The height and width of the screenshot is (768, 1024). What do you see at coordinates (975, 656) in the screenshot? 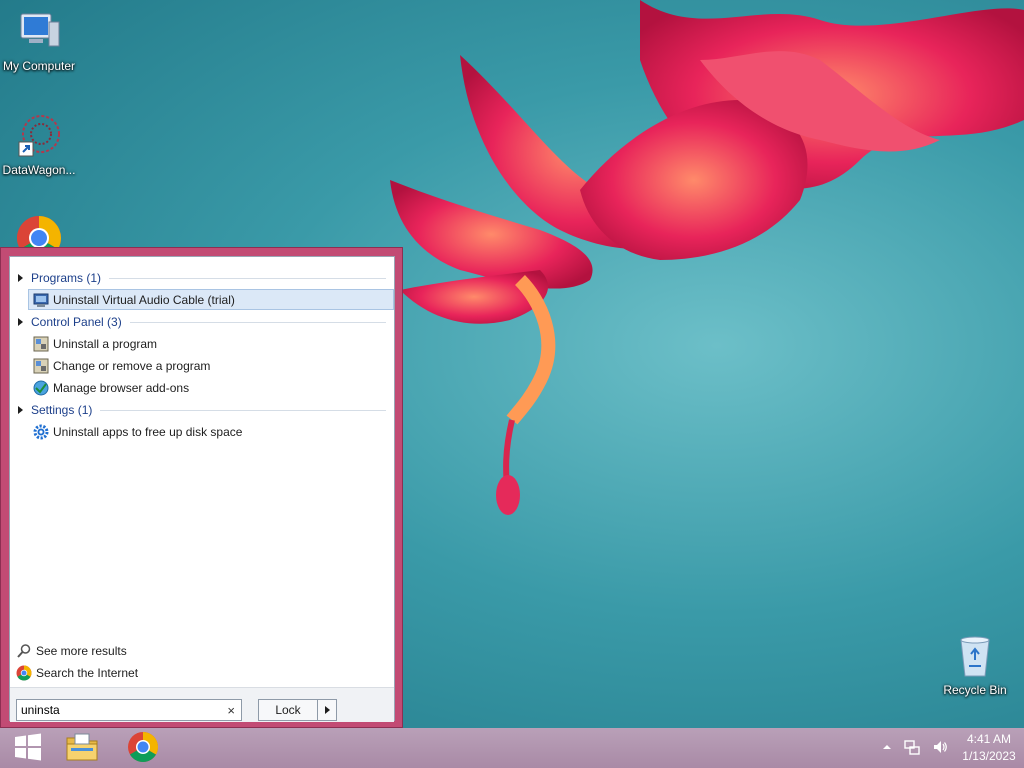
I see `recycle-bin-icon` at bounding box center [975, 656].